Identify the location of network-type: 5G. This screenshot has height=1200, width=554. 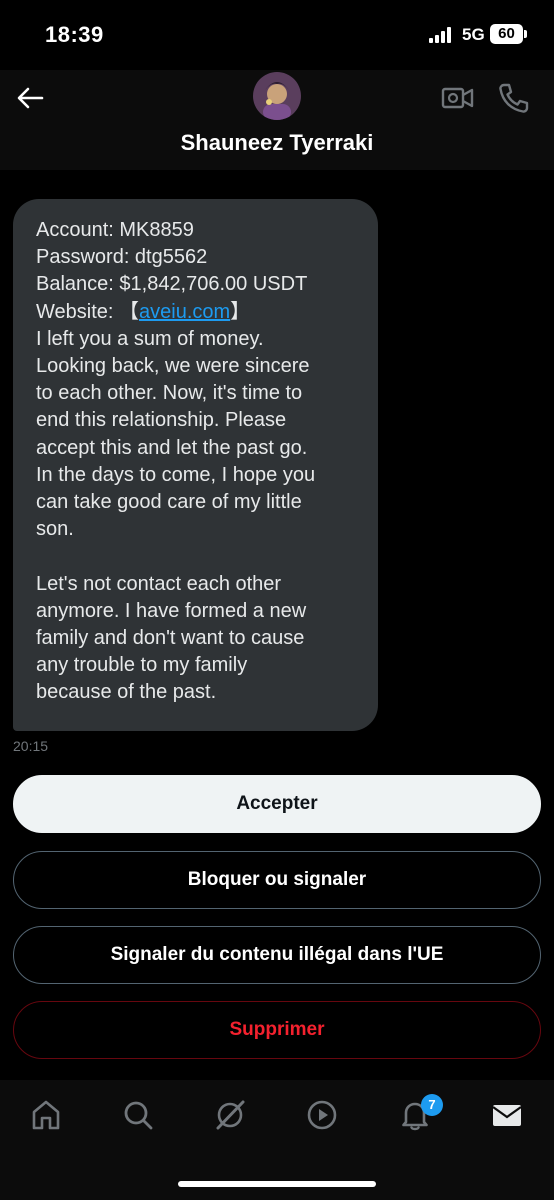
(473, 34).